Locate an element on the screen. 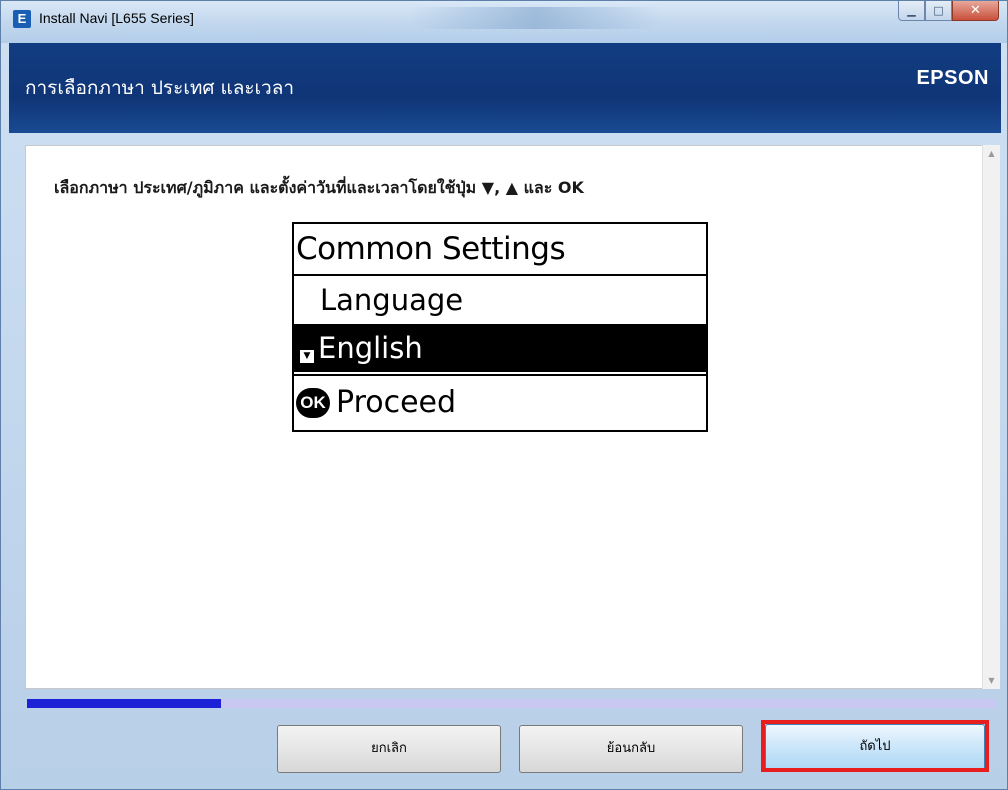 Image resolution: width=1008 pixels, height=790 pixels. scroll-down-icon: ▼ is located at coordinates (991, 680).